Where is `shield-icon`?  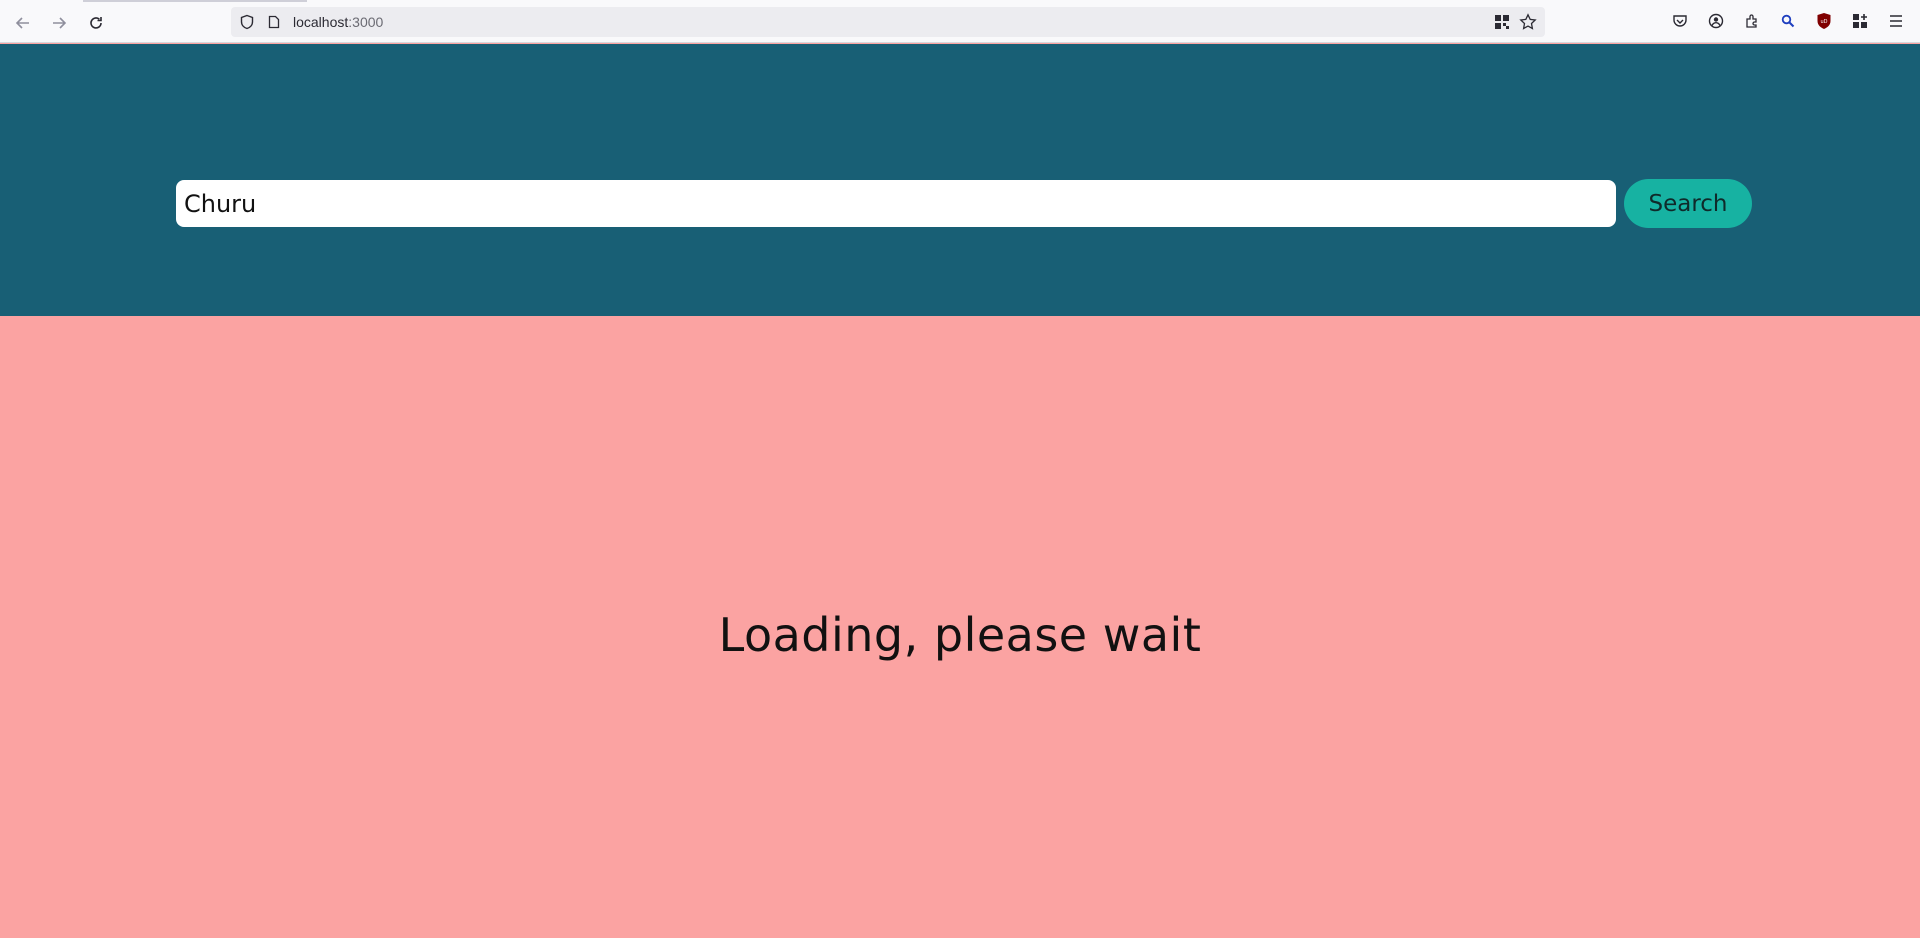
shield-icon is located at coordinates (247, 22).